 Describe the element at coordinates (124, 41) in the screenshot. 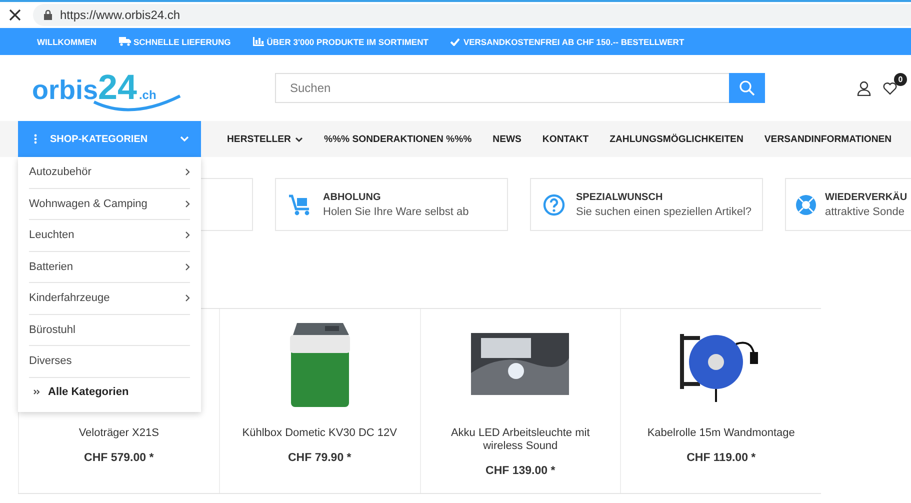

I see `truck-icon` at that location.